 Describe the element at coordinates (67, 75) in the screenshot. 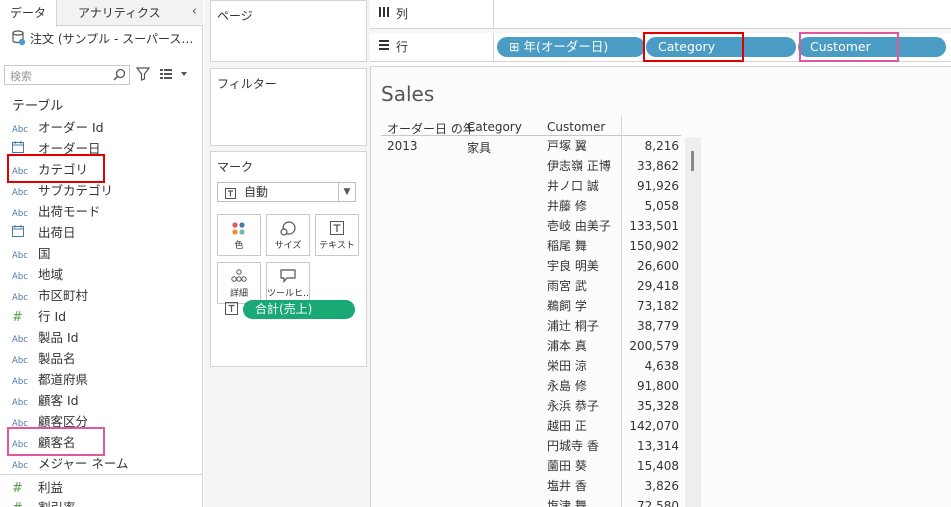

I see `search-input: 検索` at that location.